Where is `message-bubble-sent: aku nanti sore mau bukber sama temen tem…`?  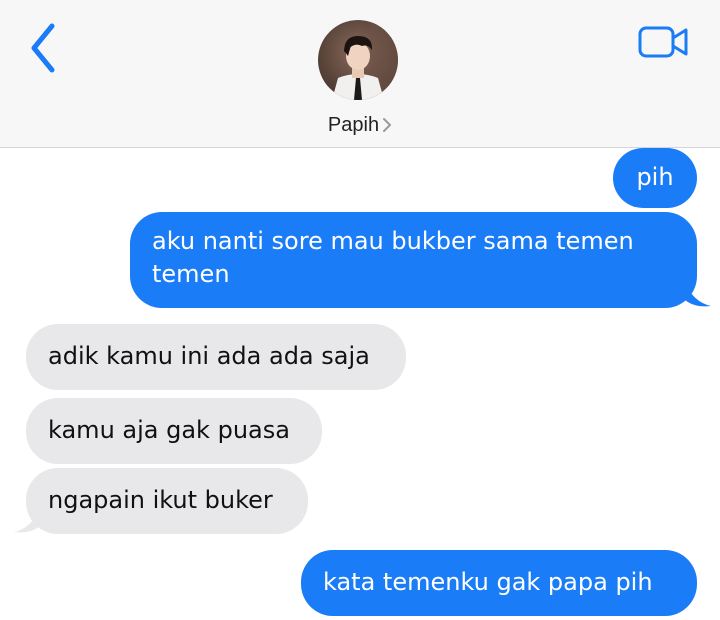 message-bubble-sent: aku nanti sore mau bukber sama temen tem… is located at coordinates (413, 260).